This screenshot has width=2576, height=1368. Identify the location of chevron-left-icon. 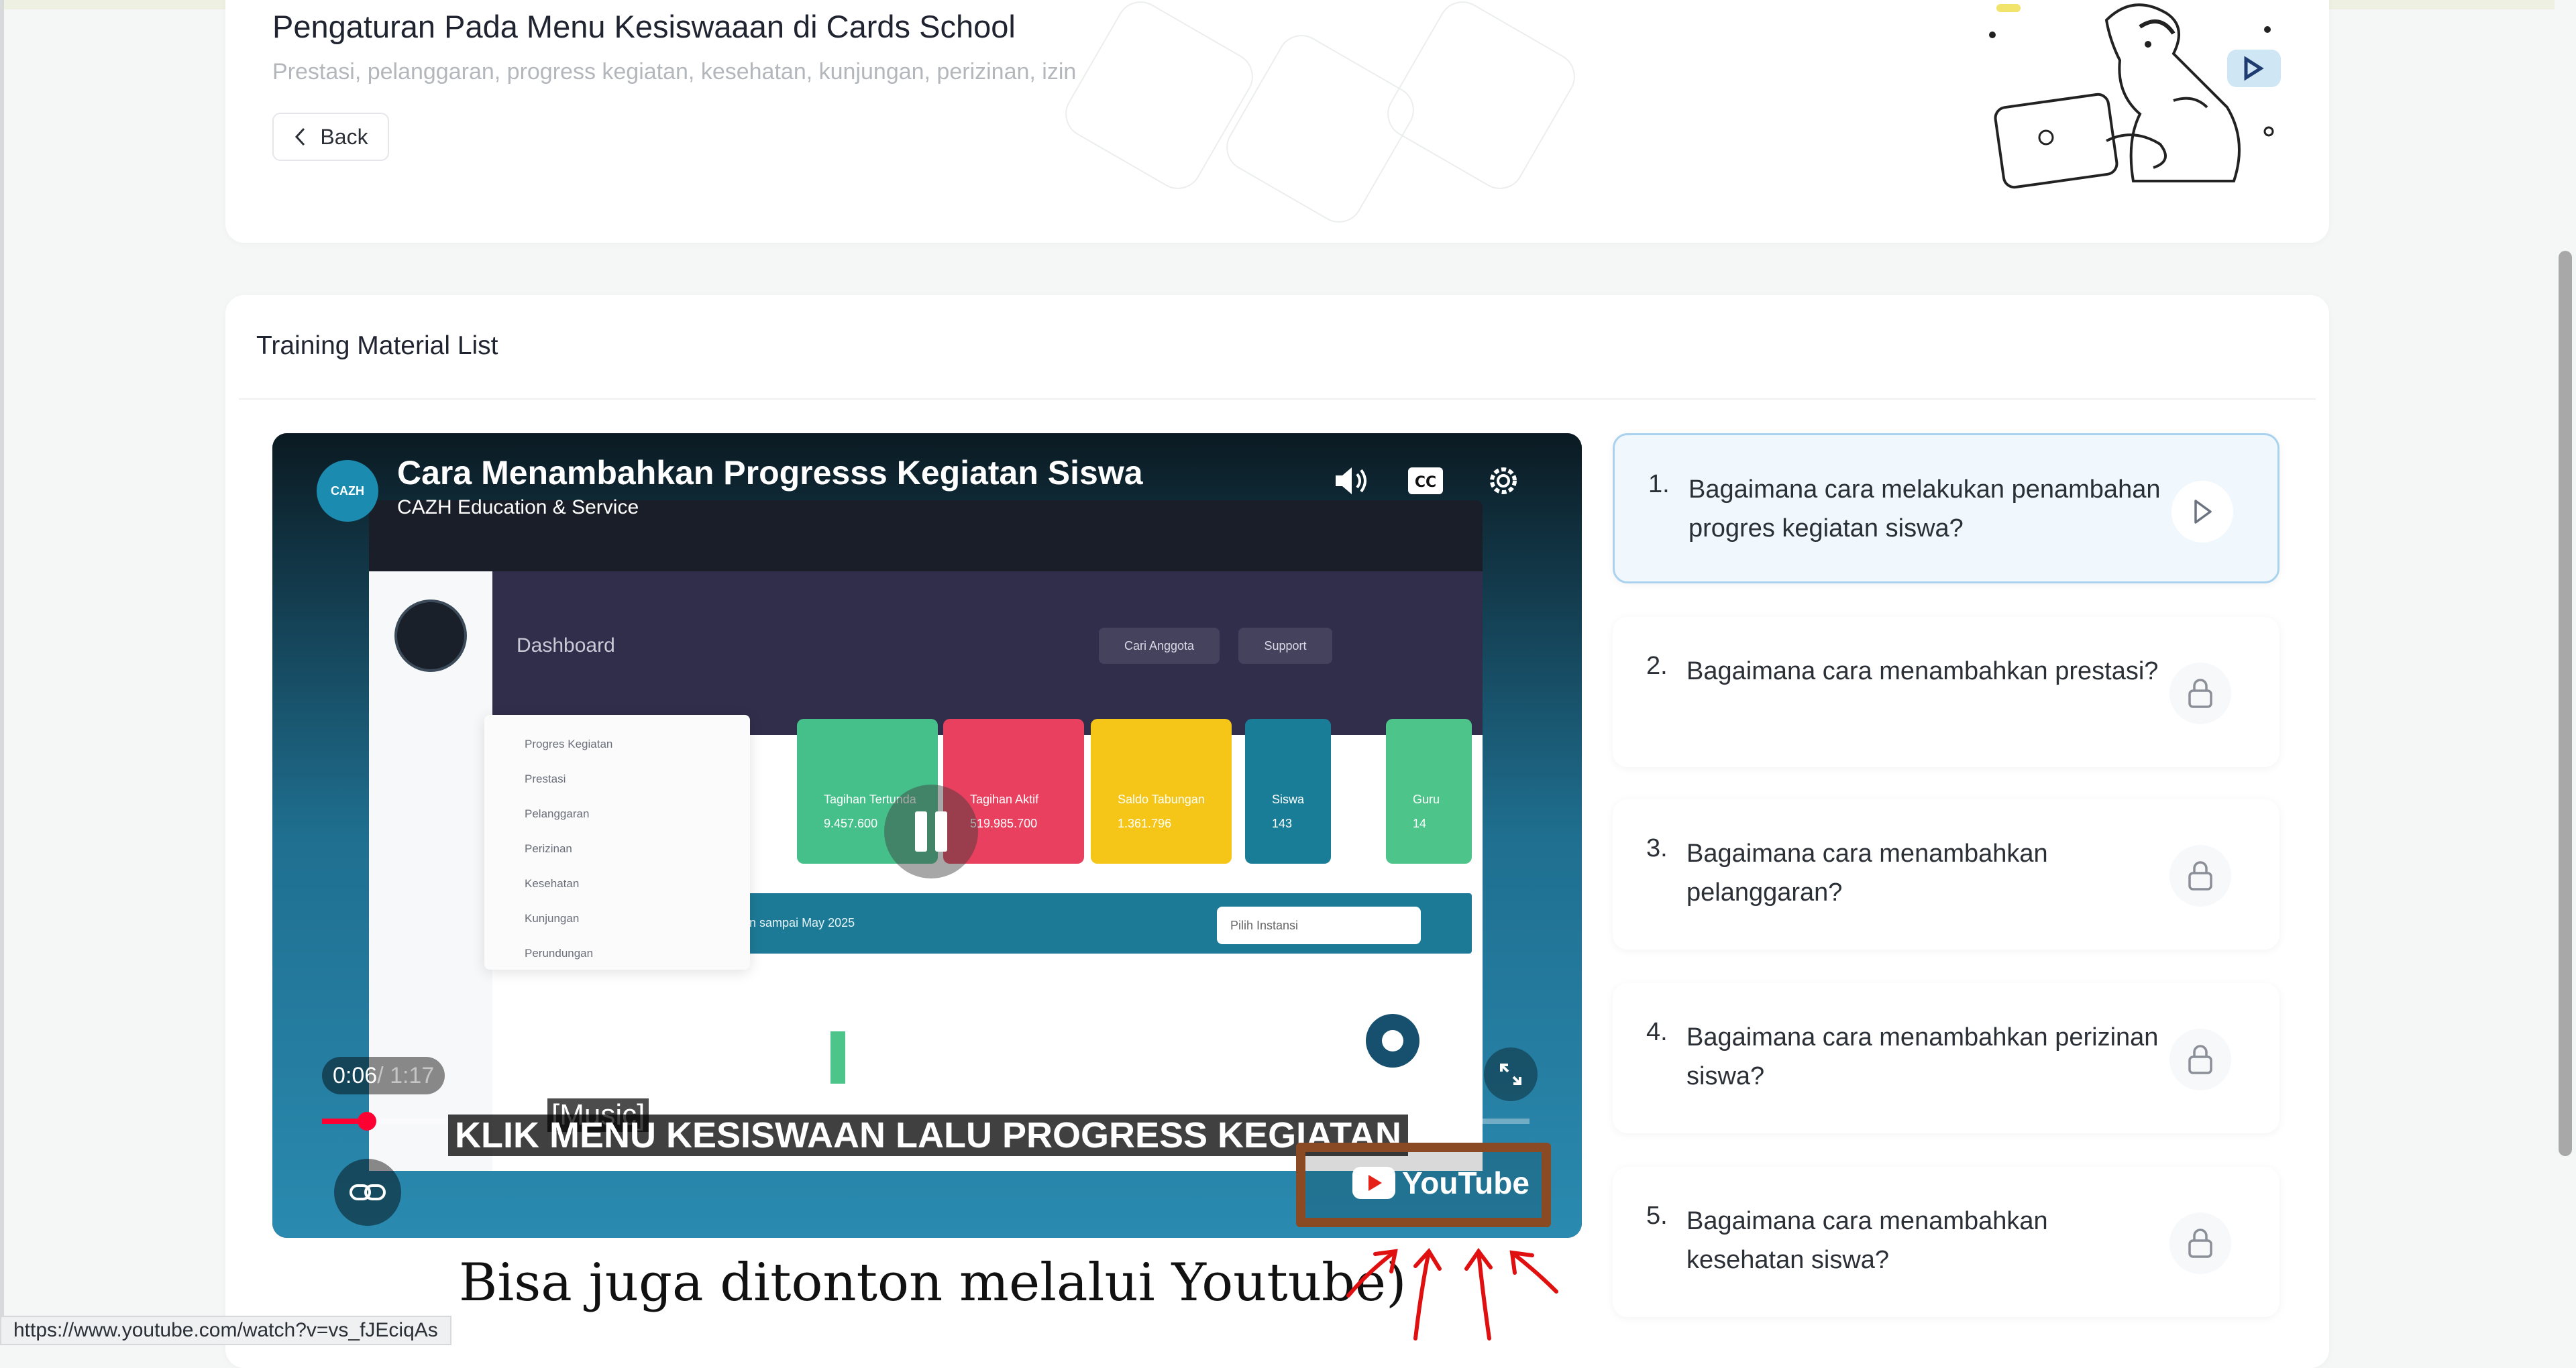
(300, 136).